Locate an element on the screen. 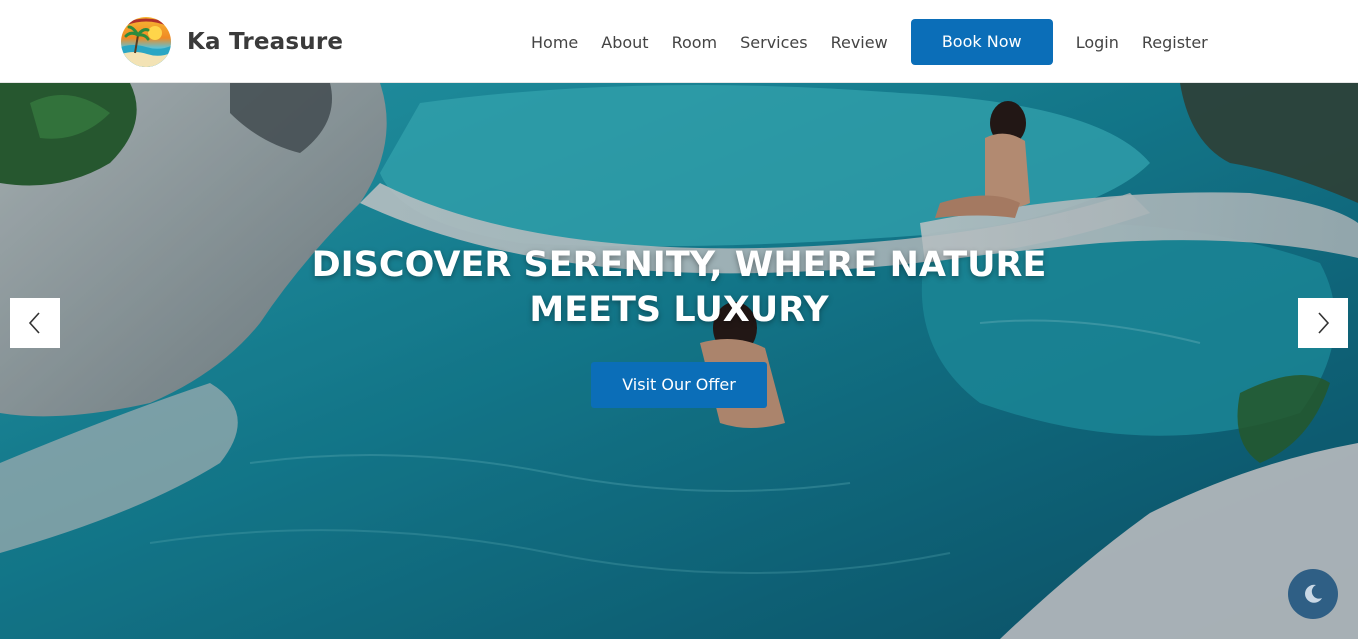 The width and height of the screenshot is (1358, 639). login-link: Login is located at coordinates (1097, 42).